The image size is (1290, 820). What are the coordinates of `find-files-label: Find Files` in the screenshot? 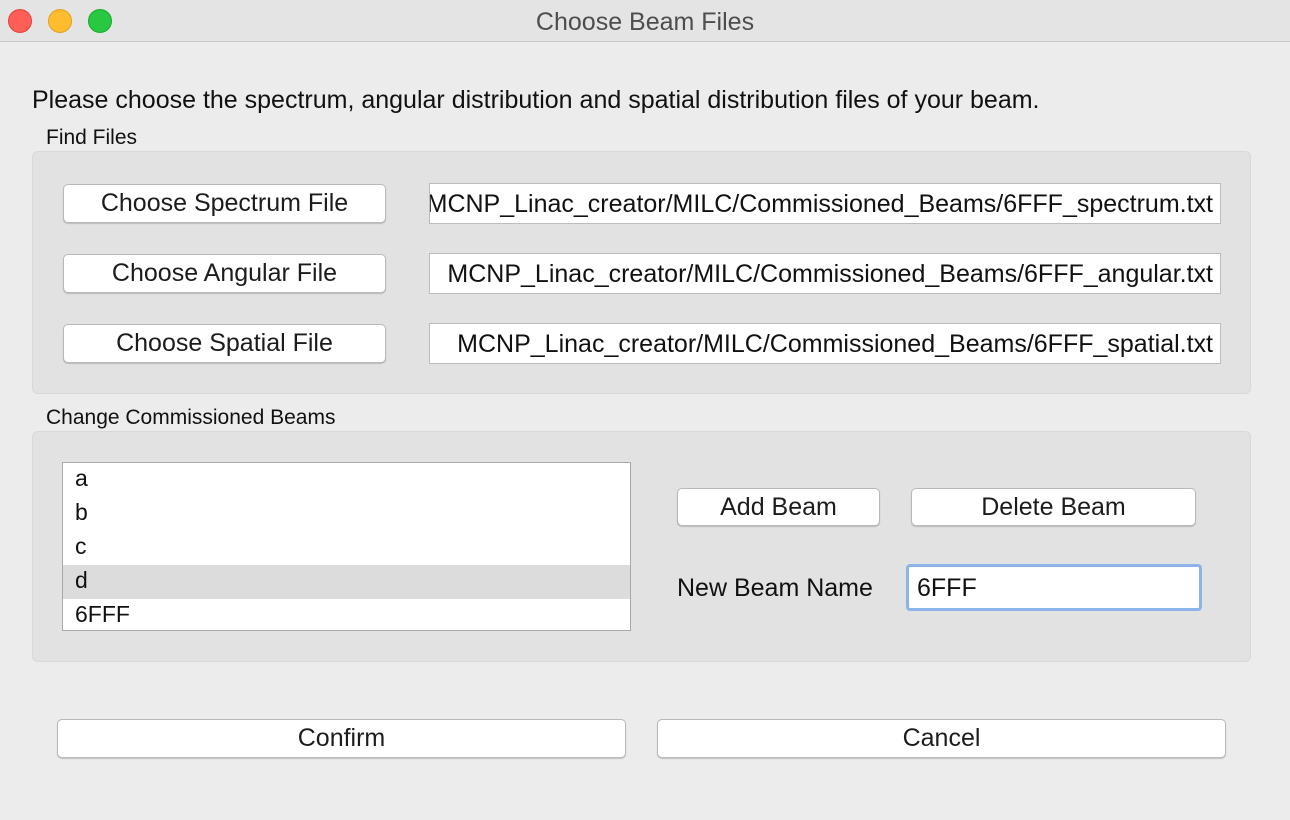 It's located at (92, 137).